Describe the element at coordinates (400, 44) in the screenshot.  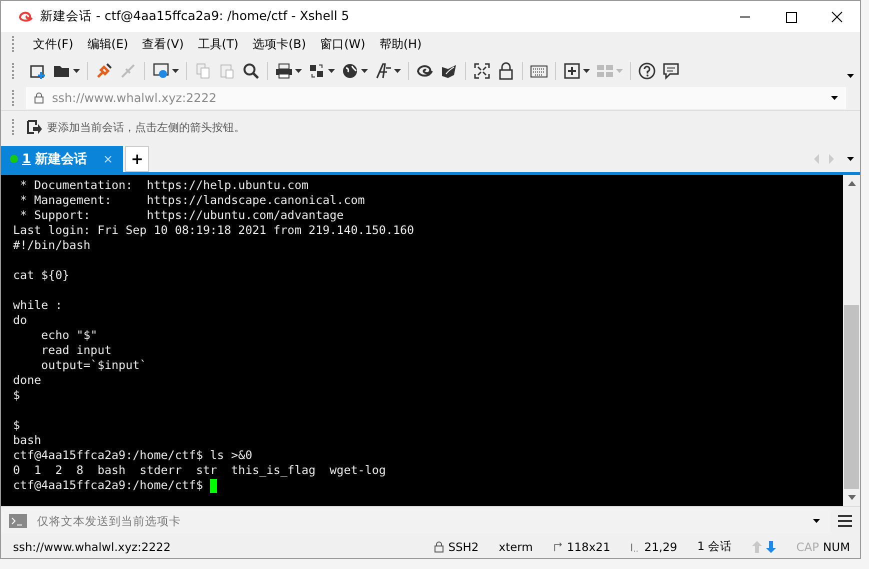
I see `menu-item: 帮助(H)` at that location.